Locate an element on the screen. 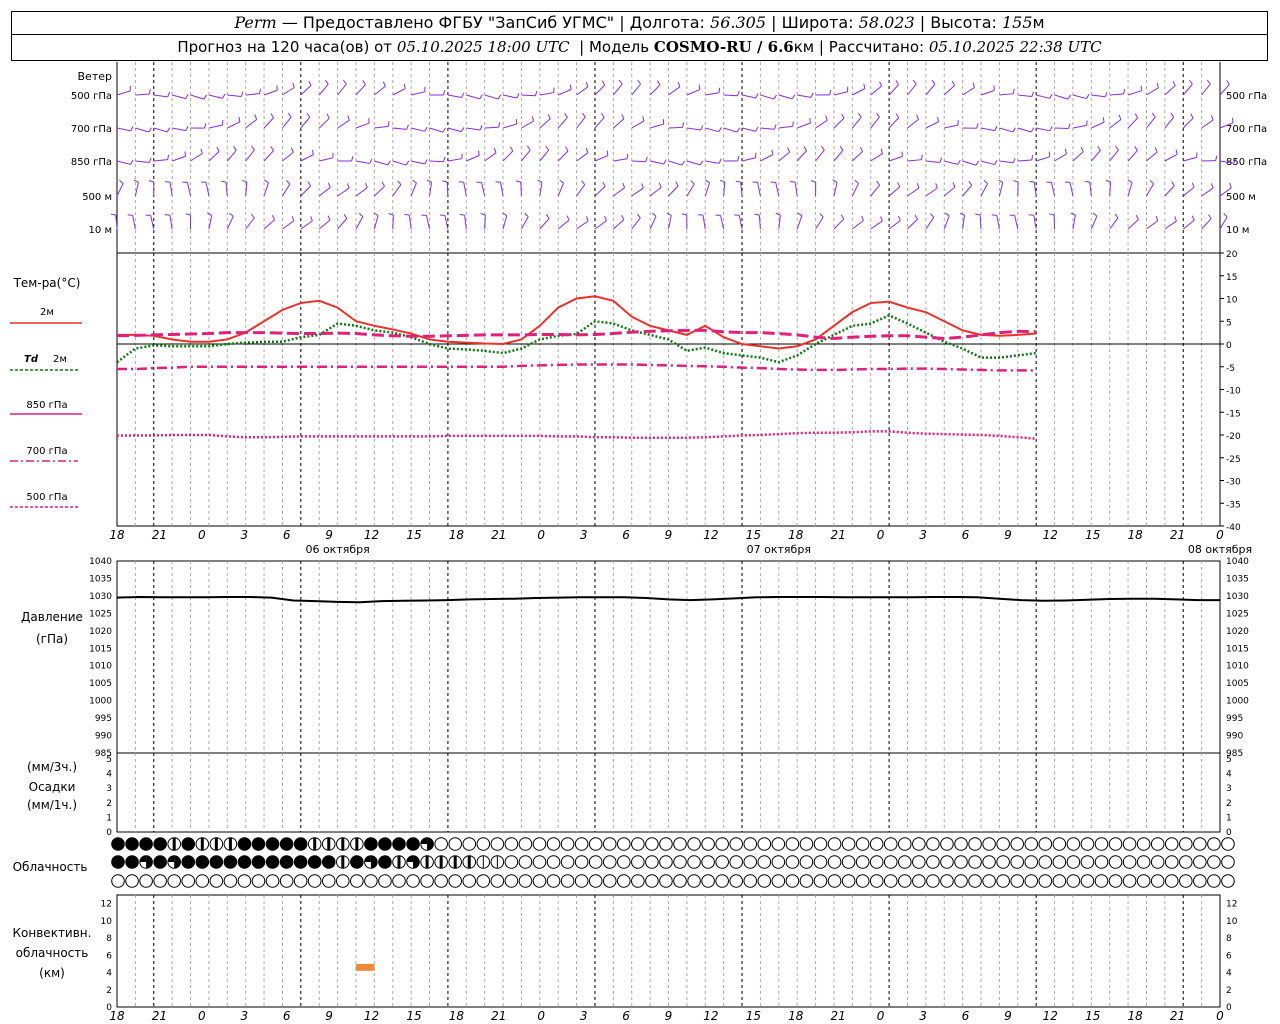 This screenshot has height=1024, width=1280. bottom-hour-label: 6 is located at coordinates (287, 1016).